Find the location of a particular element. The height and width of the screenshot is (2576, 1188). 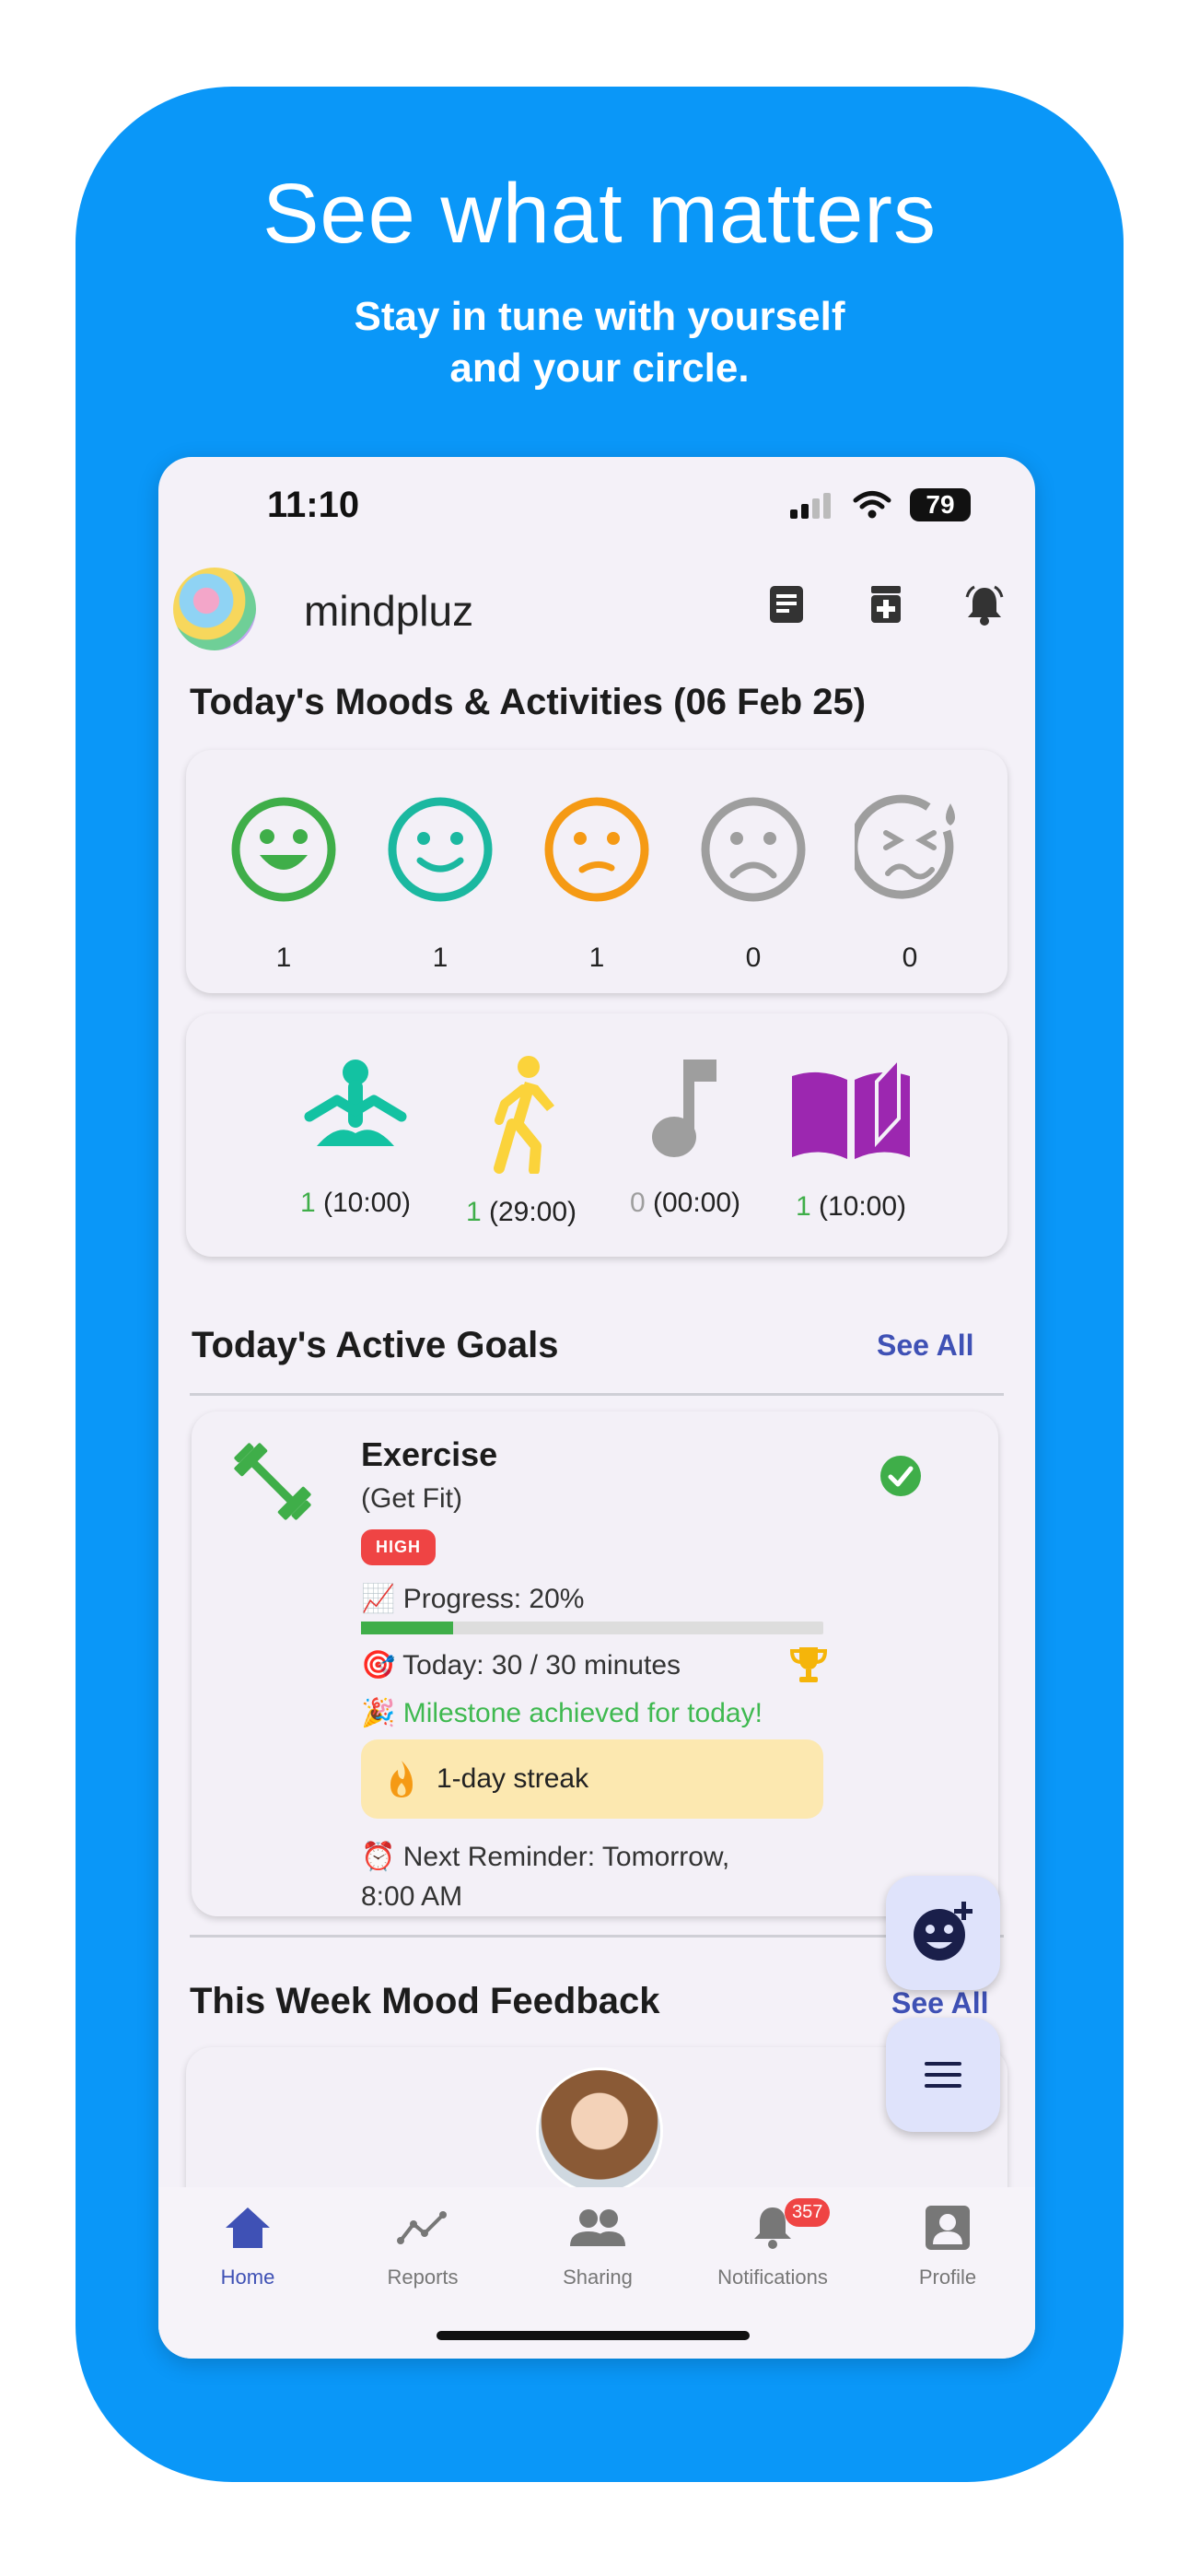

progress-row: 📈 Progress: 20% is located at coordinates (473, 1599).